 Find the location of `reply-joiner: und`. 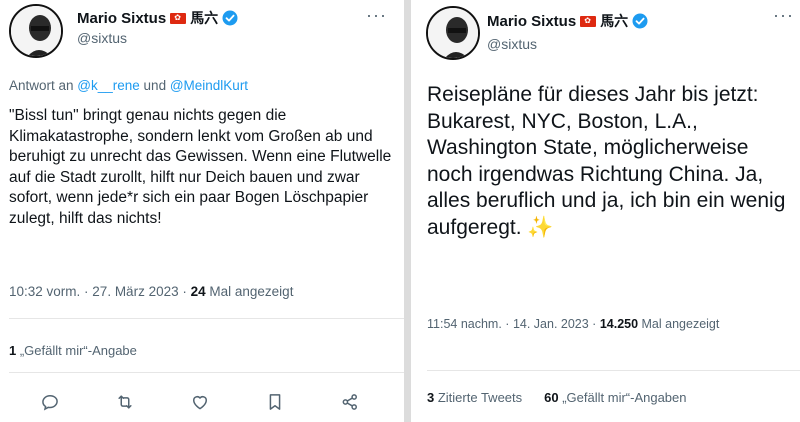

reply-joiner: und is located at coordinates (154, 85).